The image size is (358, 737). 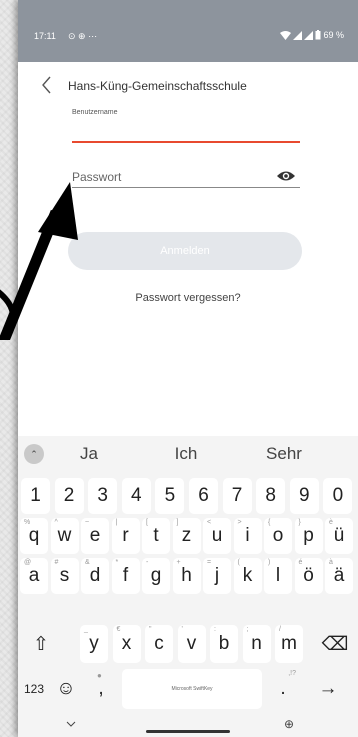 What do you see at coordinates (178, 562) in the screenshot?
I see `key-hint: +` at bounding box center [178, 562].